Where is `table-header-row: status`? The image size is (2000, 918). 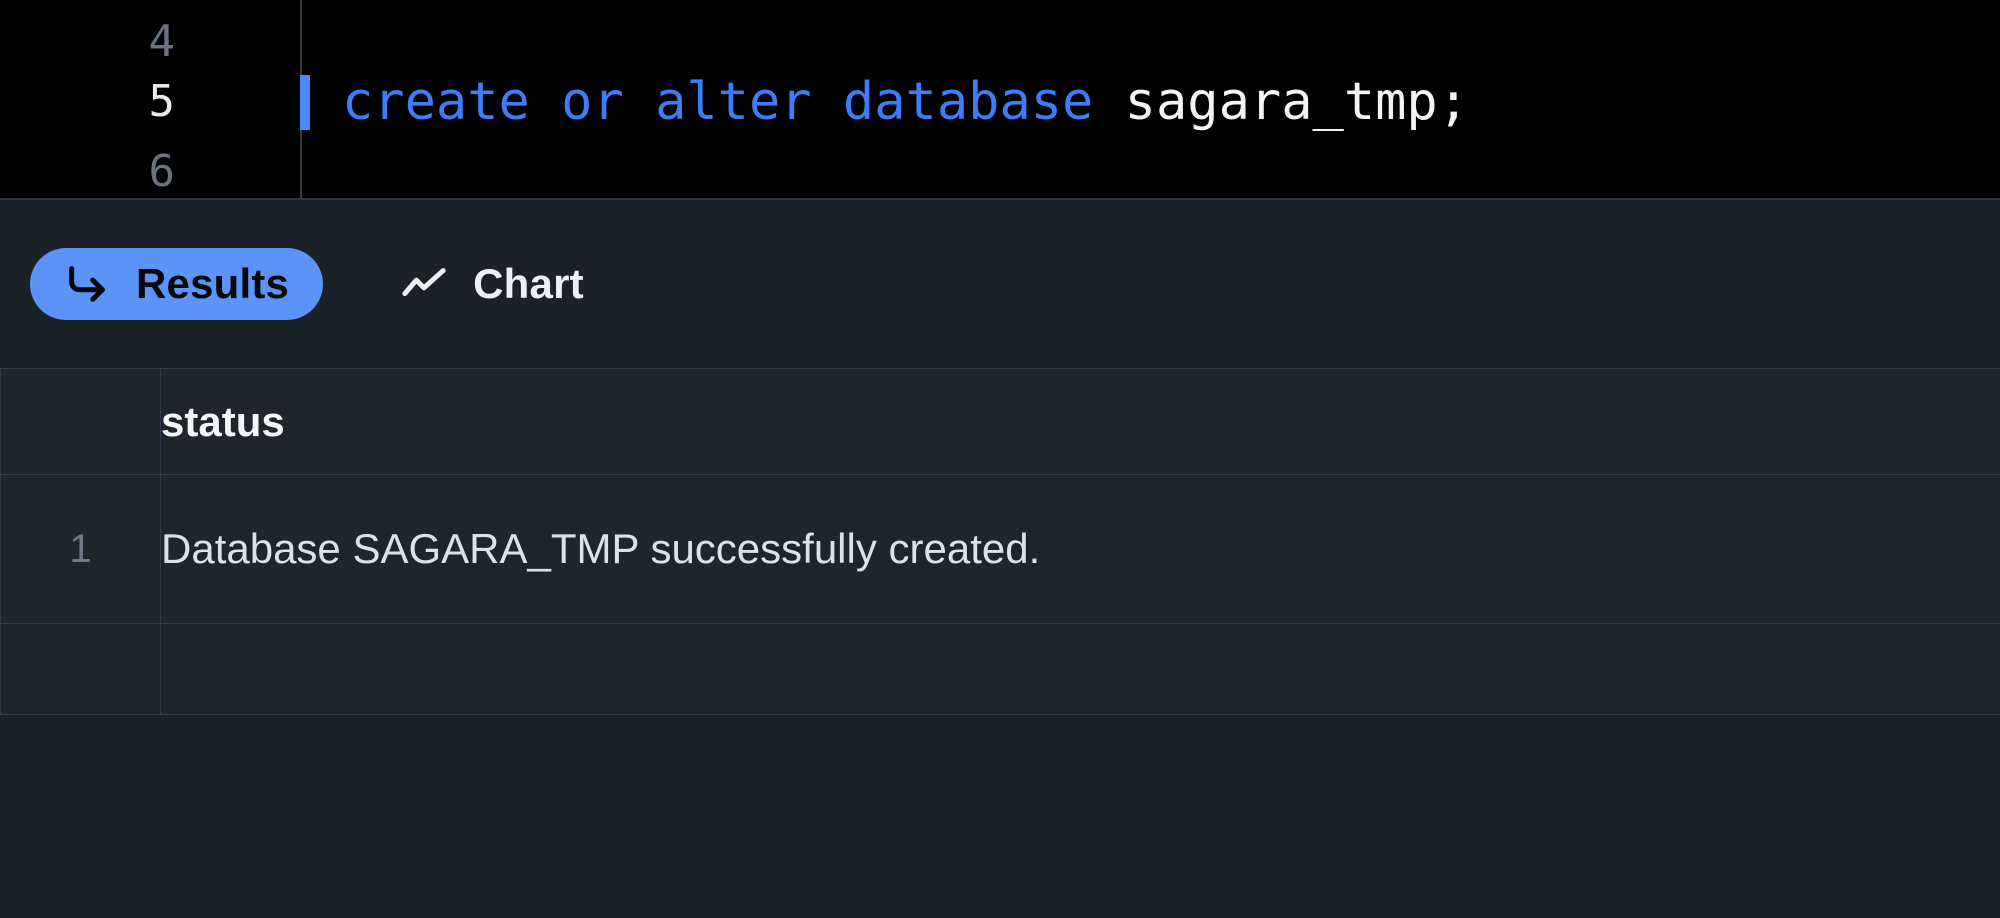 table-header-row: status is located at coordinates (1000, 421).